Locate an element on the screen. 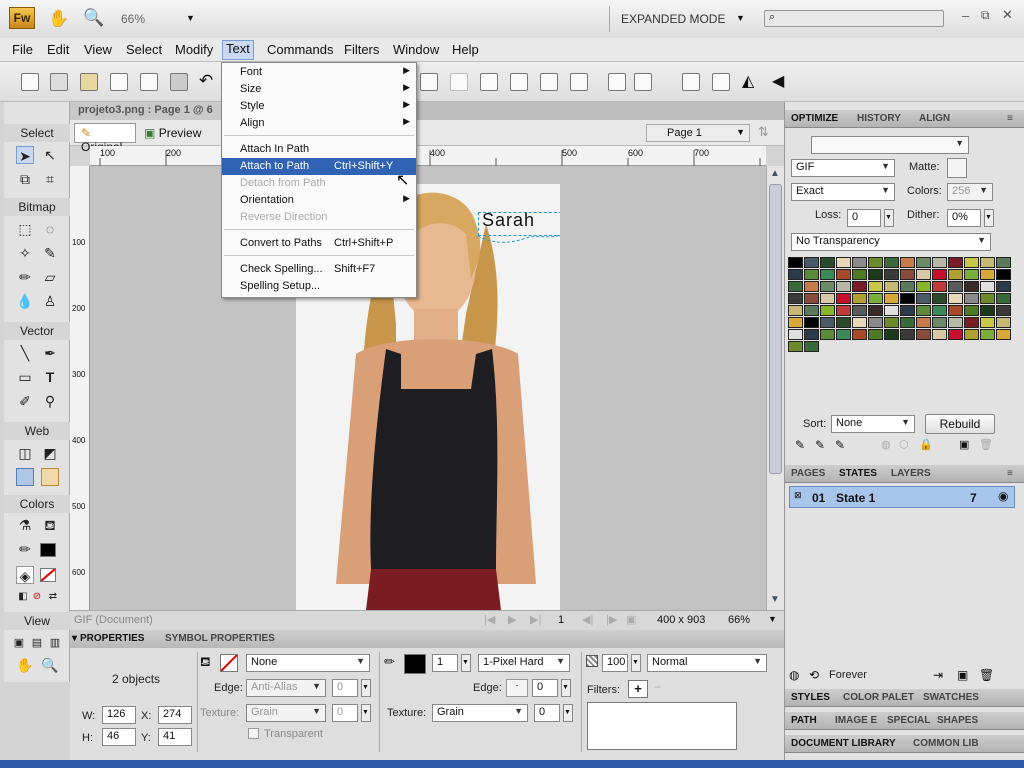 This screenshot has height=768, width=1024. lasso-tool-icon: ◌ is located at coordinates (50, 229).